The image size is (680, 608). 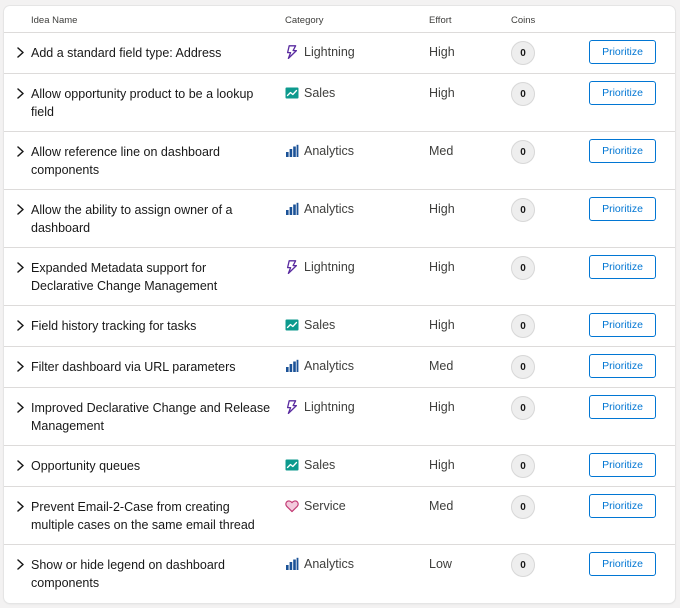 What do you see at coordinates (54, 20) in the screenshot?
I see `column-header-idea-name: Idea Name` at bounding box center [54, 20].